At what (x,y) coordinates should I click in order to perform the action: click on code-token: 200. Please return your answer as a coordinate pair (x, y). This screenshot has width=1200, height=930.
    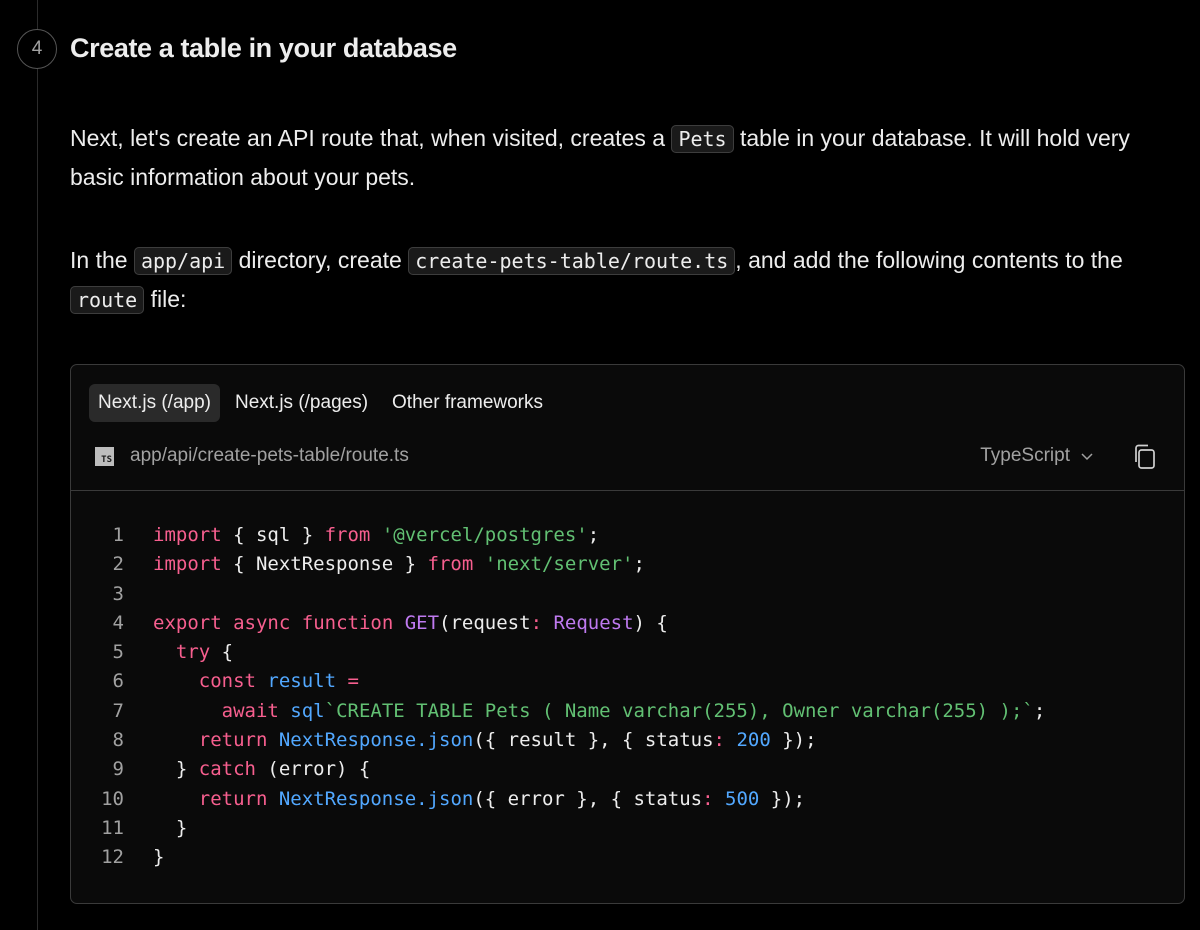
    Looking at the image, I should click on (753, 740).